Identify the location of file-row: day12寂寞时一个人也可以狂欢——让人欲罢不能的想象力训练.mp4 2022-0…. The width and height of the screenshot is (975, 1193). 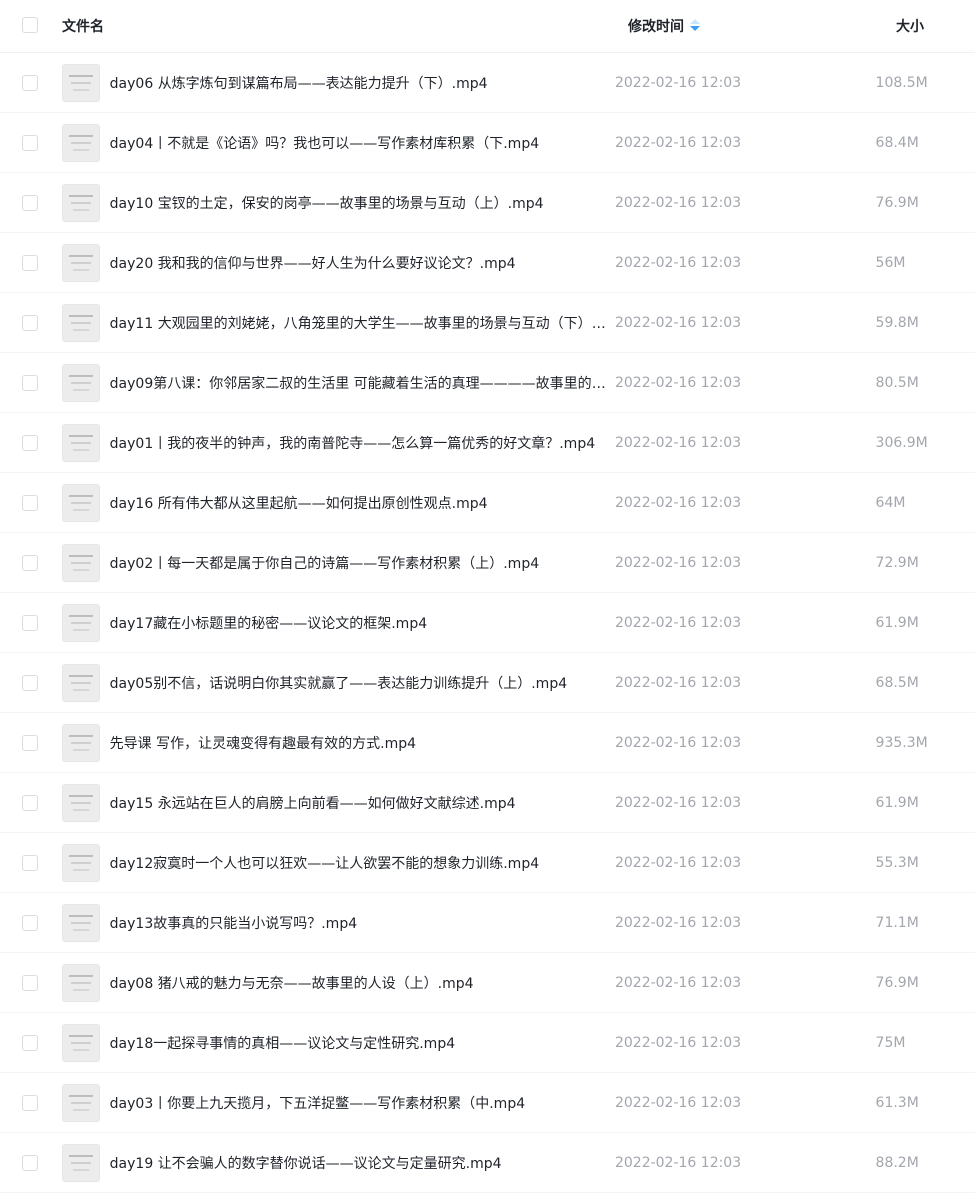
(487, 863).